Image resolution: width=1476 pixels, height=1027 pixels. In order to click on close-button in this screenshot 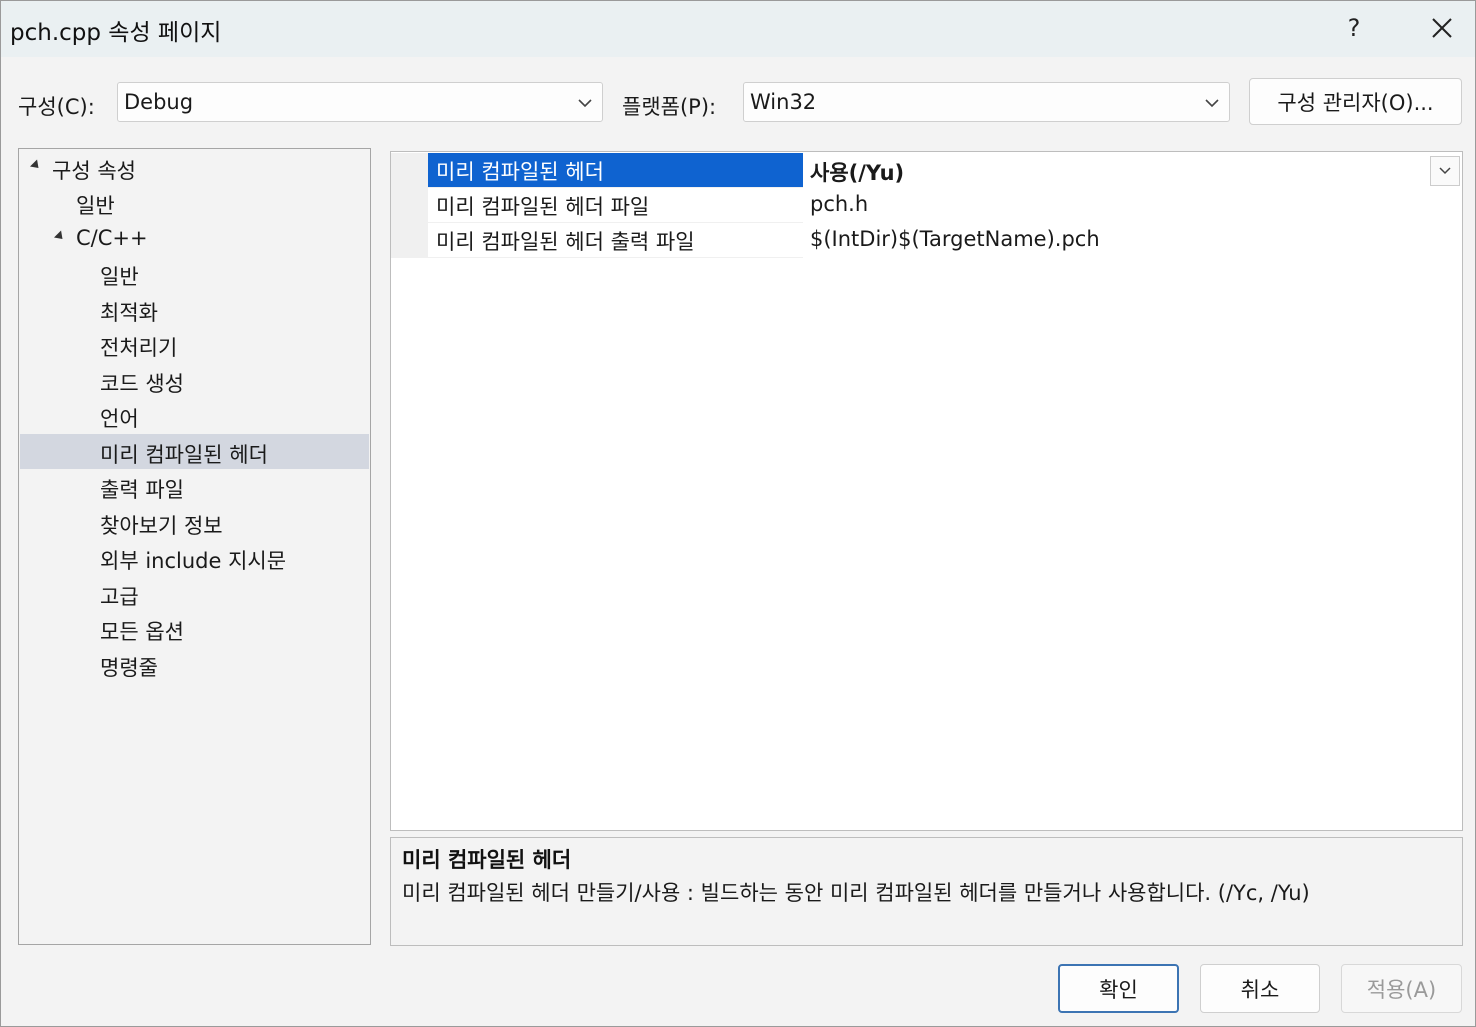, I will do `click(1442, 28)`.